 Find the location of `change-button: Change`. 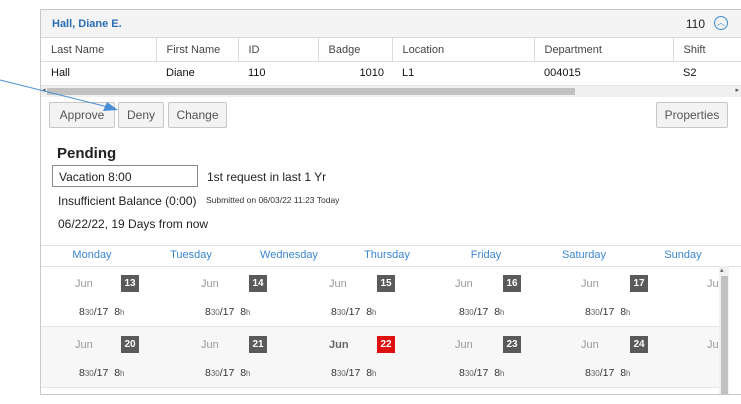

change-button: Change is located at coordinates (197, 115).